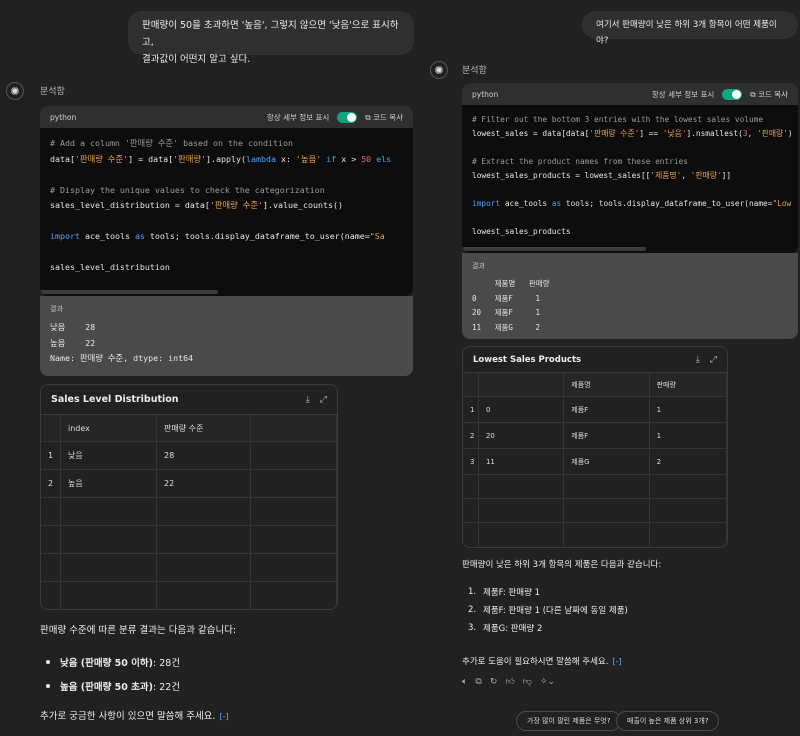 The height and width of the screenshot is (736, 800). Describe the element at coordinates (555, 611) in the screenshot. I see `list-text: 제품F: 판매량 1 (다른 날짜에 동일 제품)` at that location.